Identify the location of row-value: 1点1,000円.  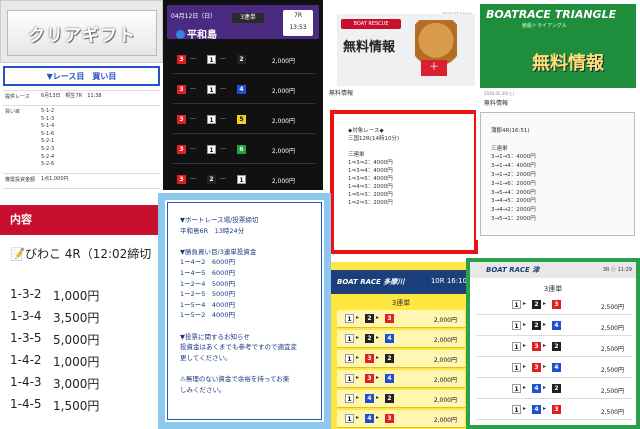
(55, 179).